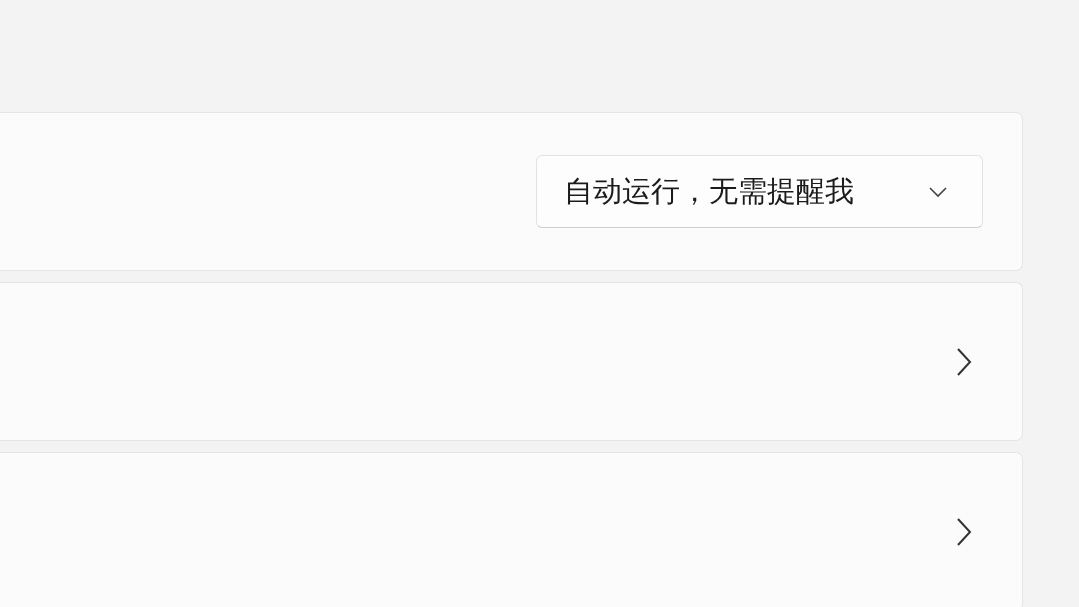 Image resolution: width=1079 pixels, height=607 pixels. I want to click on chevron-down-icon, so click(938, 191).